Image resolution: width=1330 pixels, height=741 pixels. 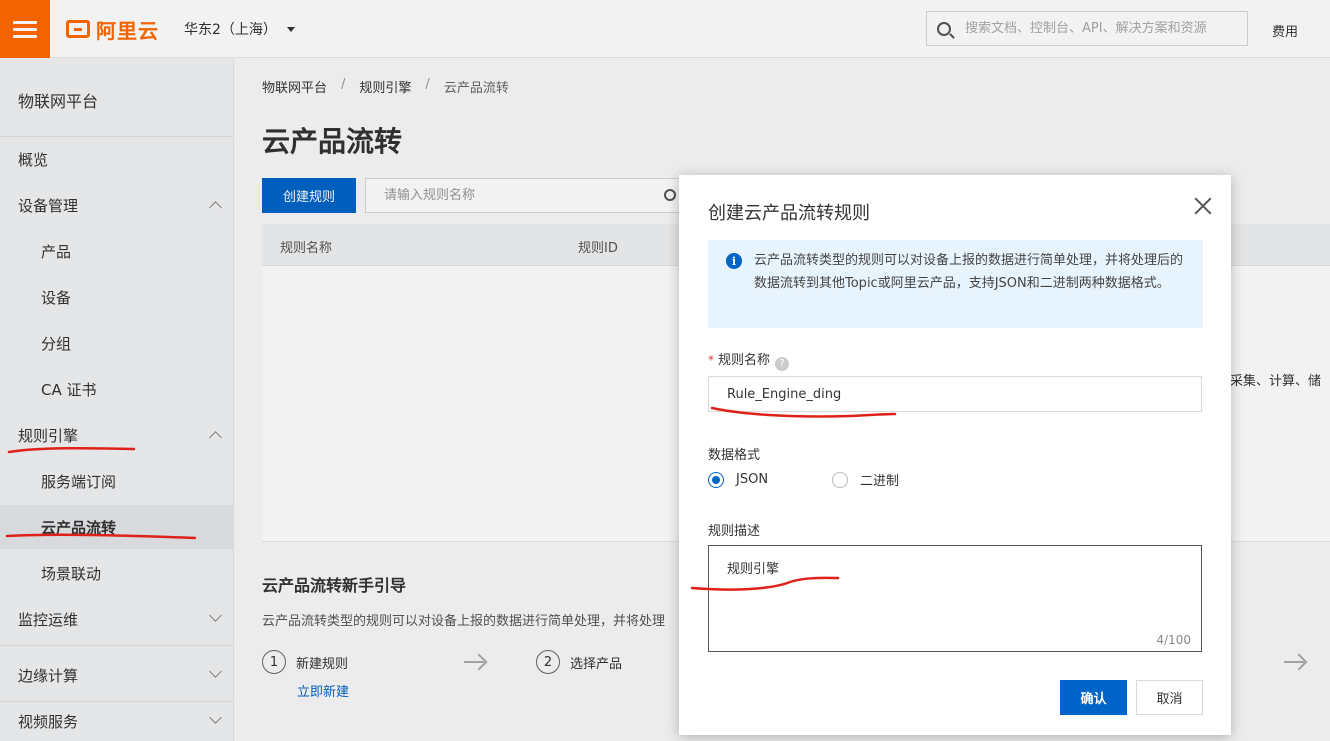 What do you see at coordinates (1173, 640) in the screenshot?
I see `char-counter: 4/100` at bounding box center [1173, 640].